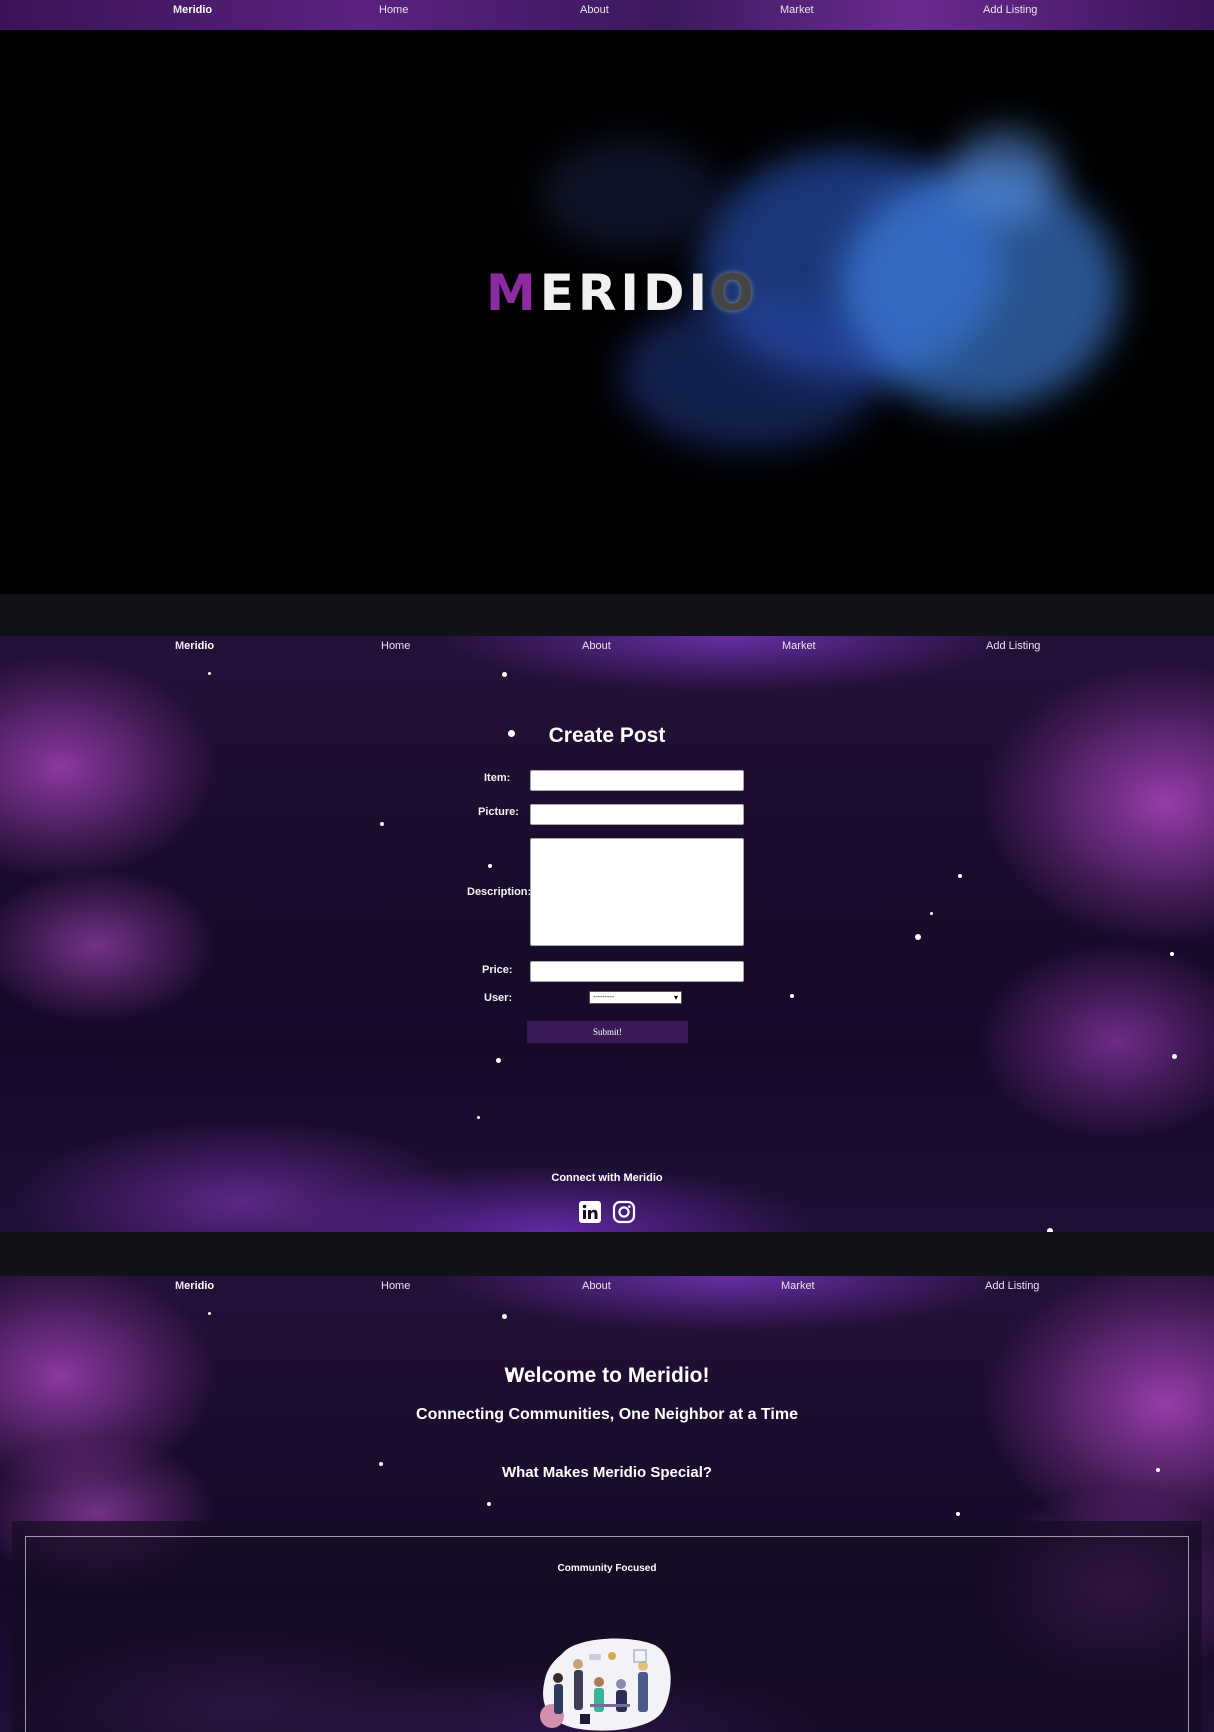 This screenshot has height=1732, width=1214. I want to click on linkedin-icon, so click(590, 1212).